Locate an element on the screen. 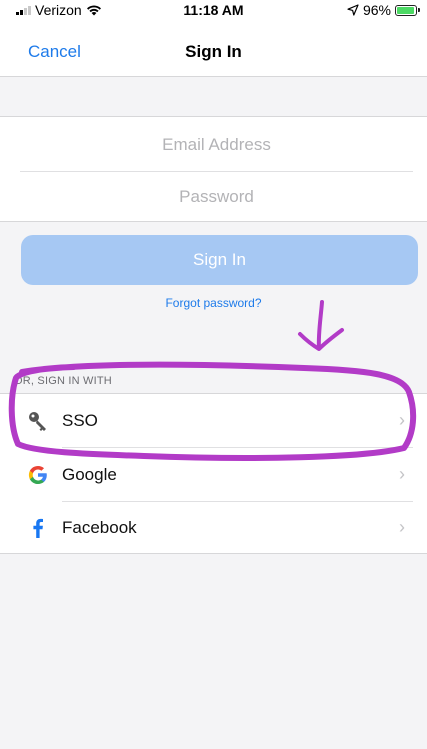 This screenshot has height=749, width=427. facebook-signin-option: Facebook › is located at coordinates (213, 527).